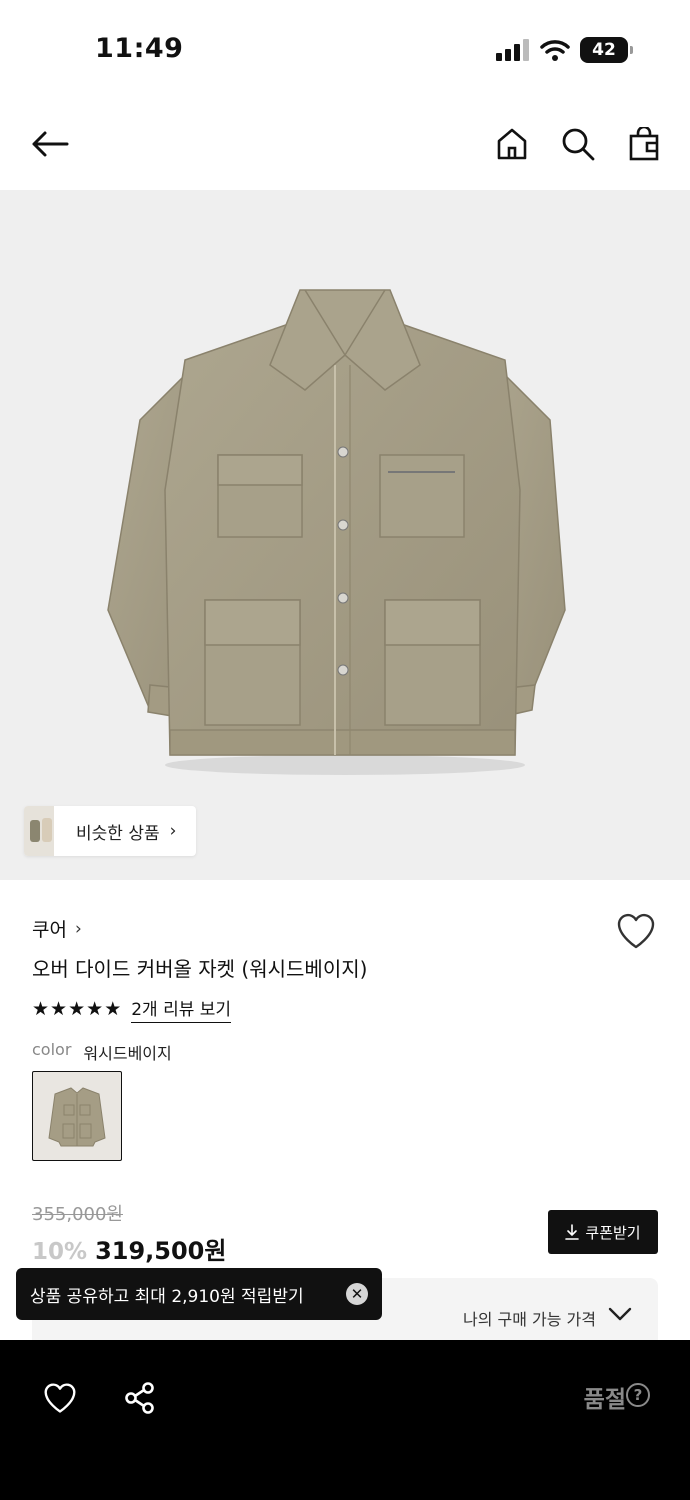  Describe the element at coordinates (357, 1294) in the screenshot. I see `close-icon: ✕` at that location.